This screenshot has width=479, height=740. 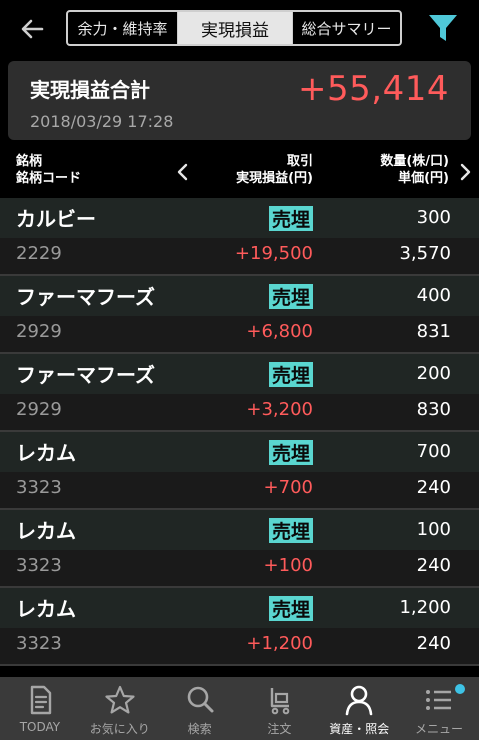 I want to click on stock-code: 2229, so click(x=39, y=253).